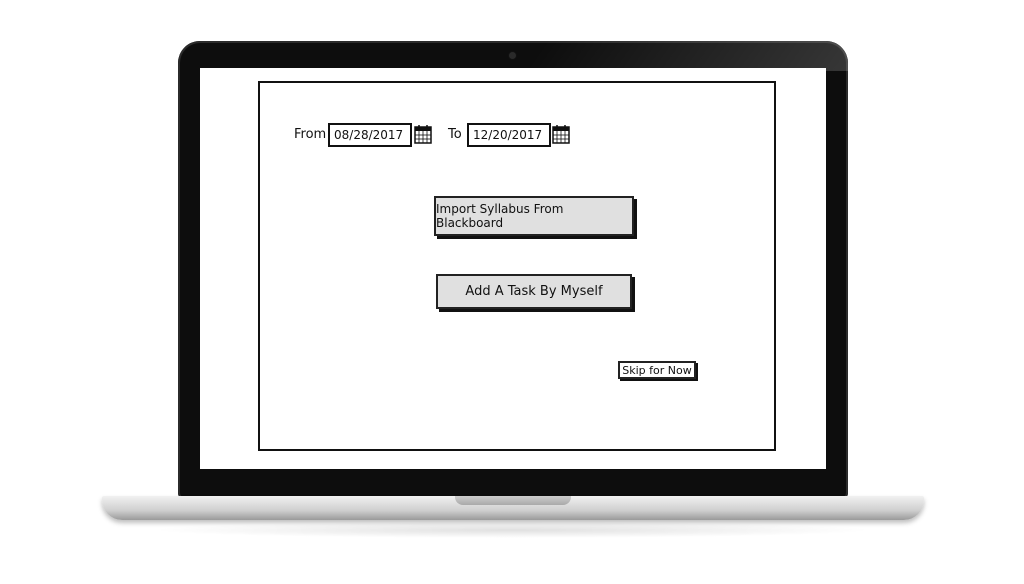 The width and height of the screenshot is (1024, 584). What do you see at coordinates (534, 216) in the screenshot?
I see `import-syllabus-button: Import Syllabus From Blackboard` at bounding box center [534, 216].